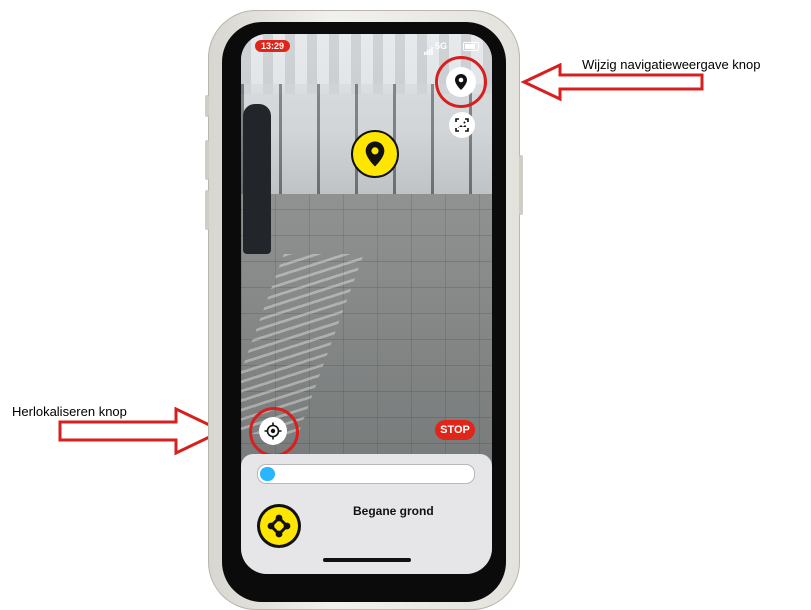  What do you see at coordinates (521, 185) in the screenshot?
I see `phone-power-button` at bounding box center [521, 185].